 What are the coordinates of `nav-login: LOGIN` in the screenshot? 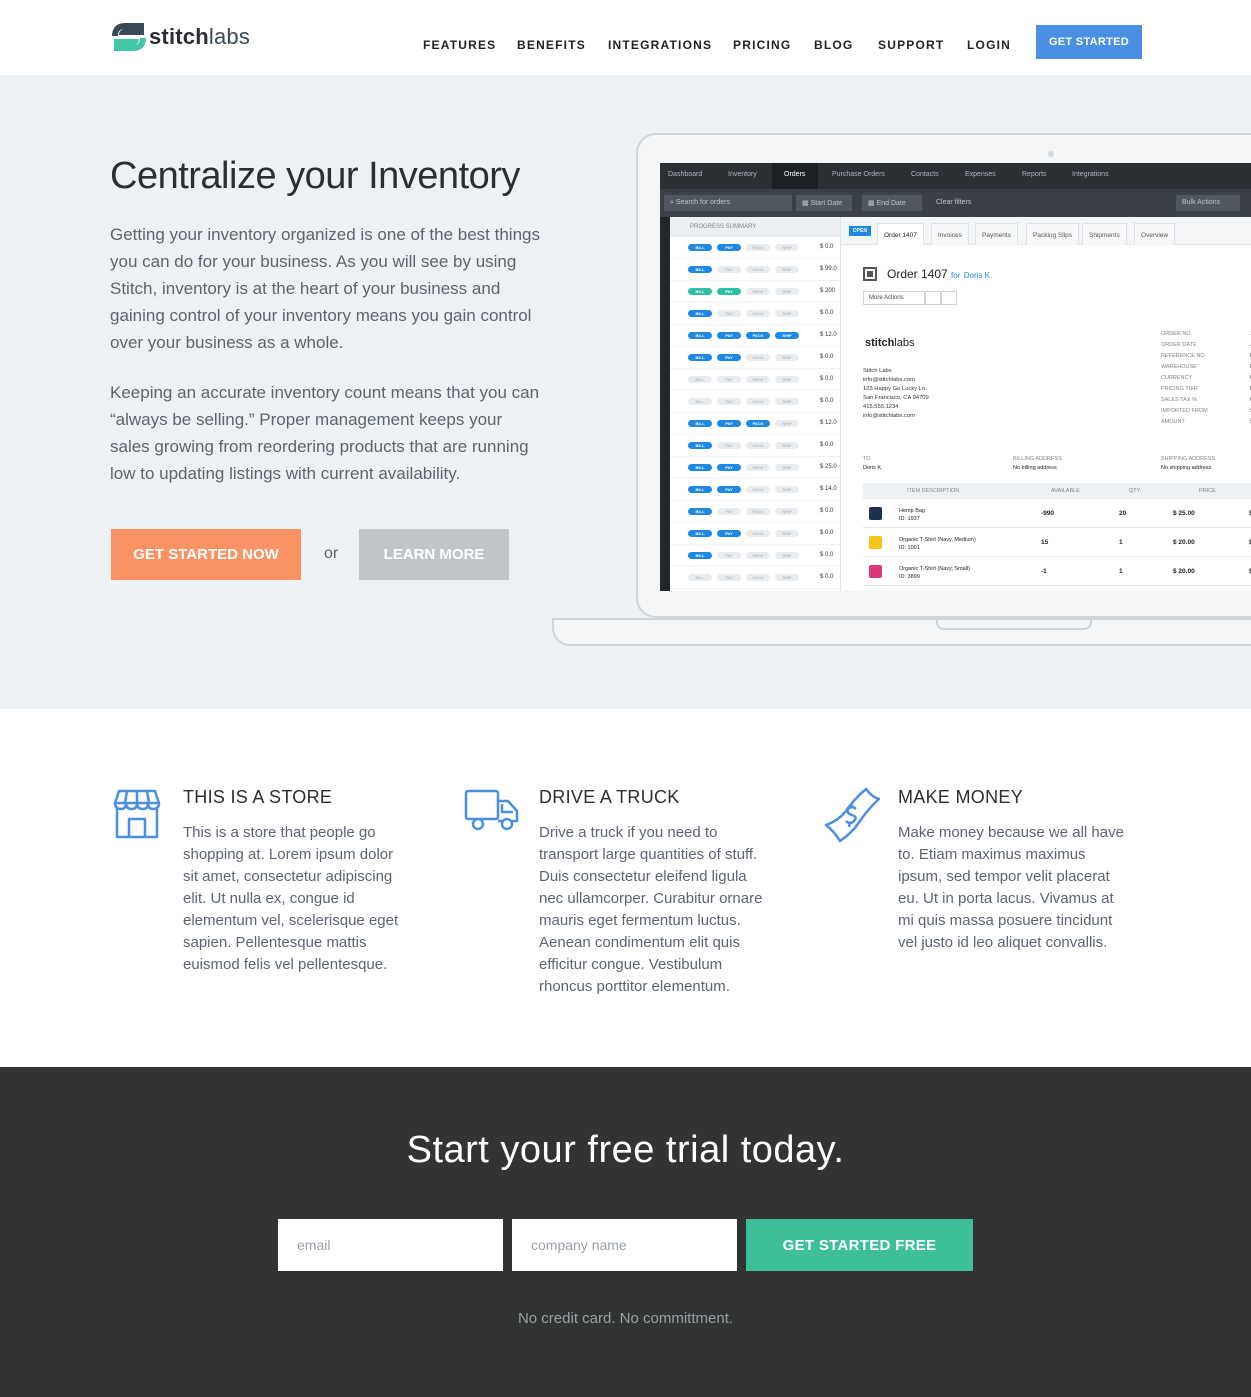 It's located at (989, 45).